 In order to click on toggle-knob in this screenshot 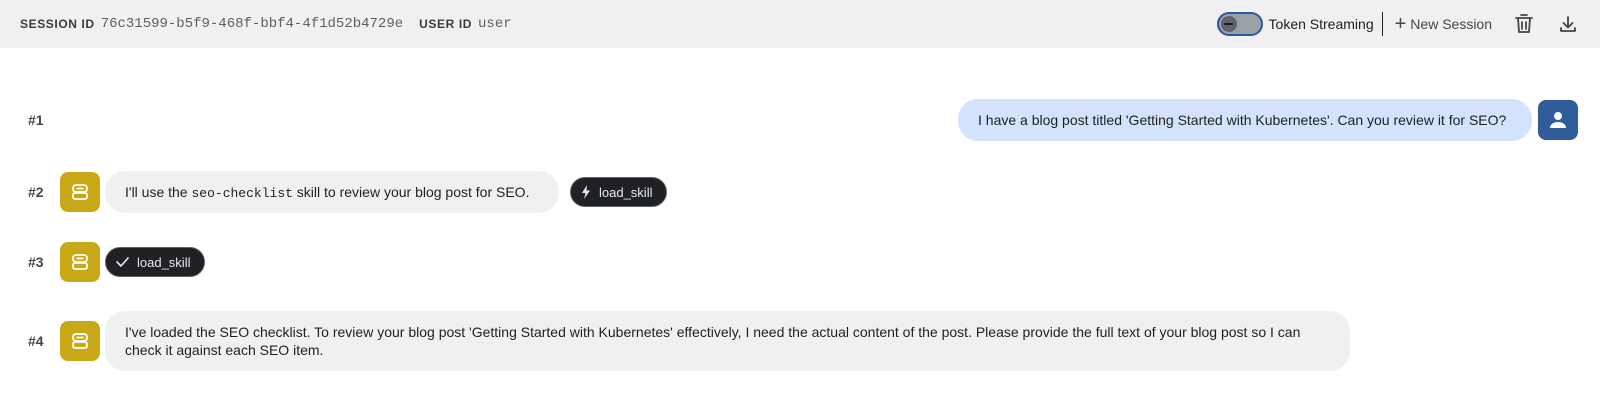, I will do `click(1228, 24)`.